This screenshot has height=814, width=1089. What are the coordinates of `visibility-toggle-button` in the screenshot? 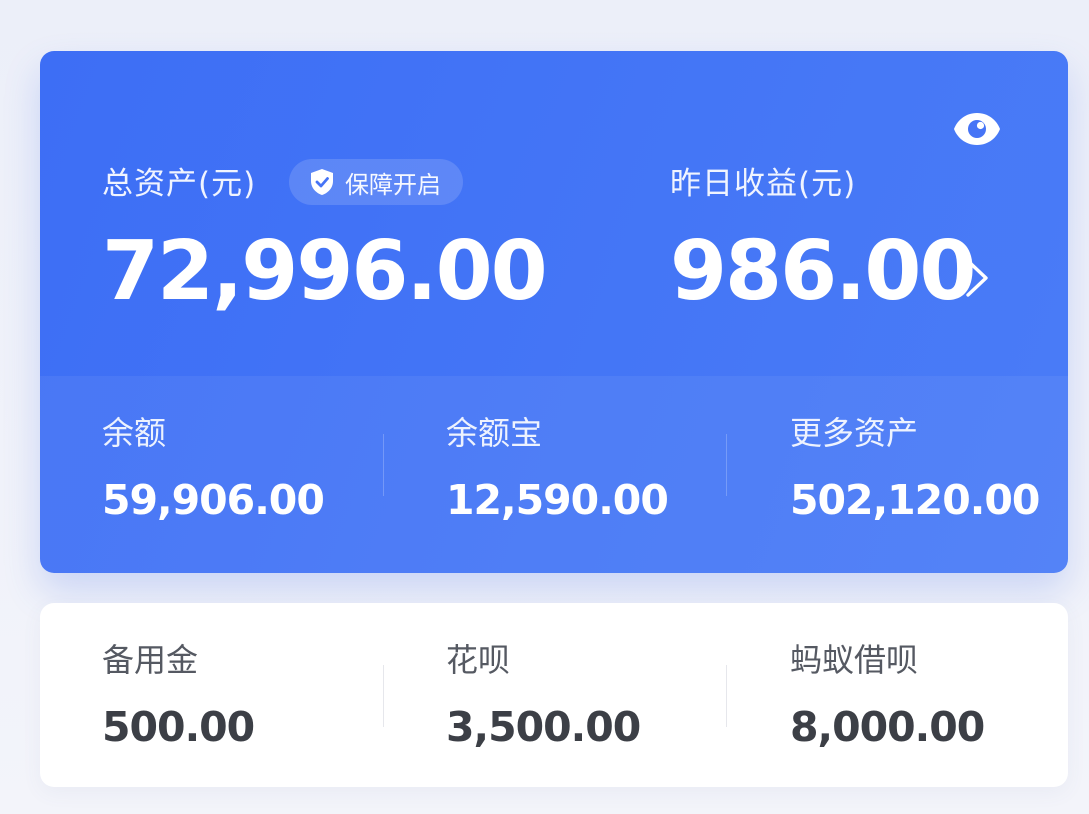 It's located at (977, 129).